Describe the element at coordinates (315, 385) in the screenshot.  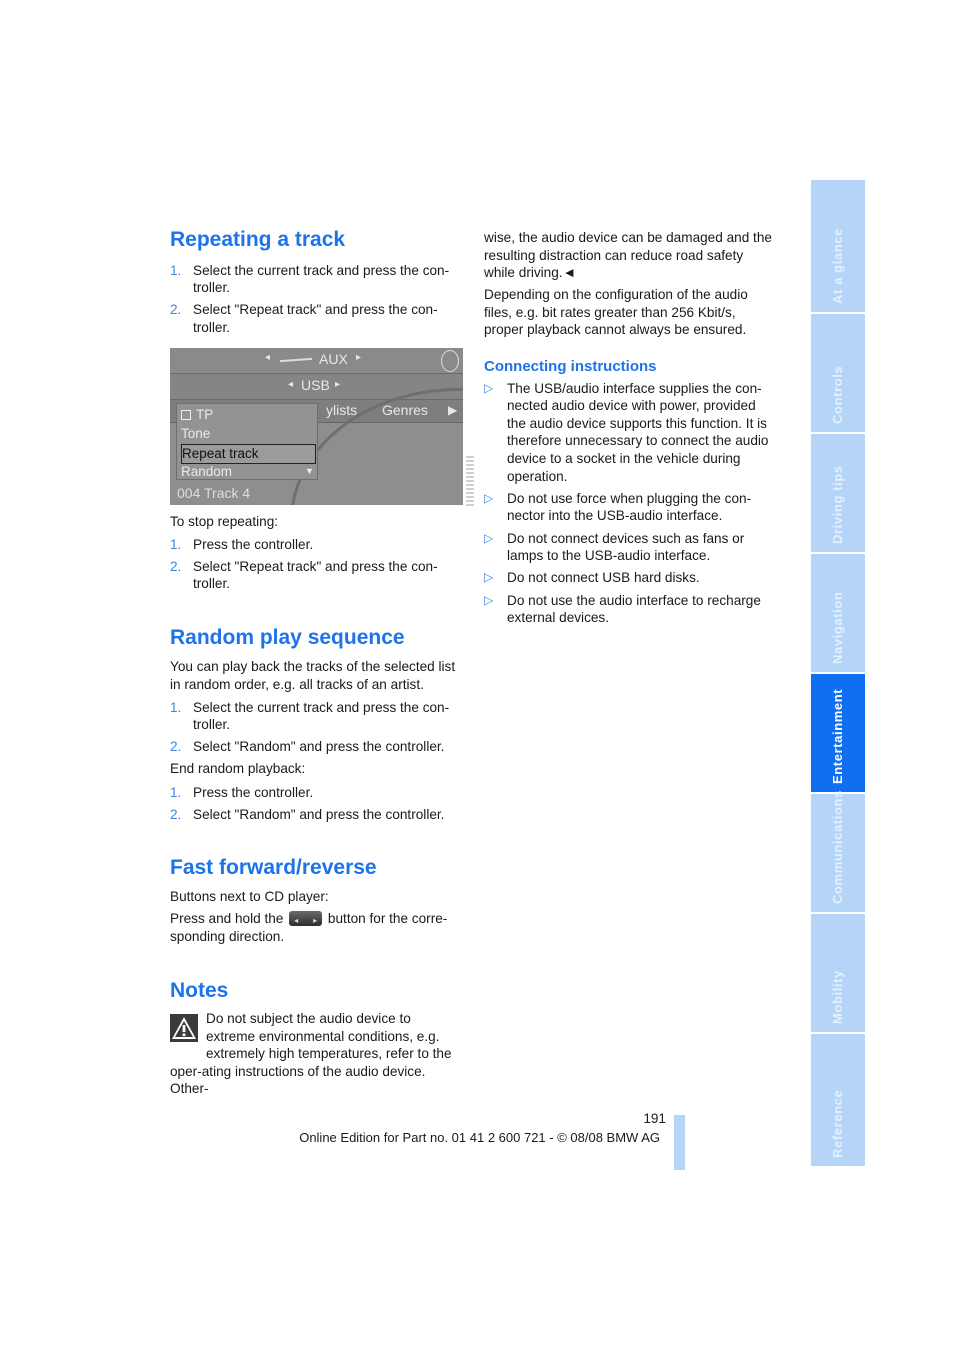
I see `screen-usb-label: USB` at that location.